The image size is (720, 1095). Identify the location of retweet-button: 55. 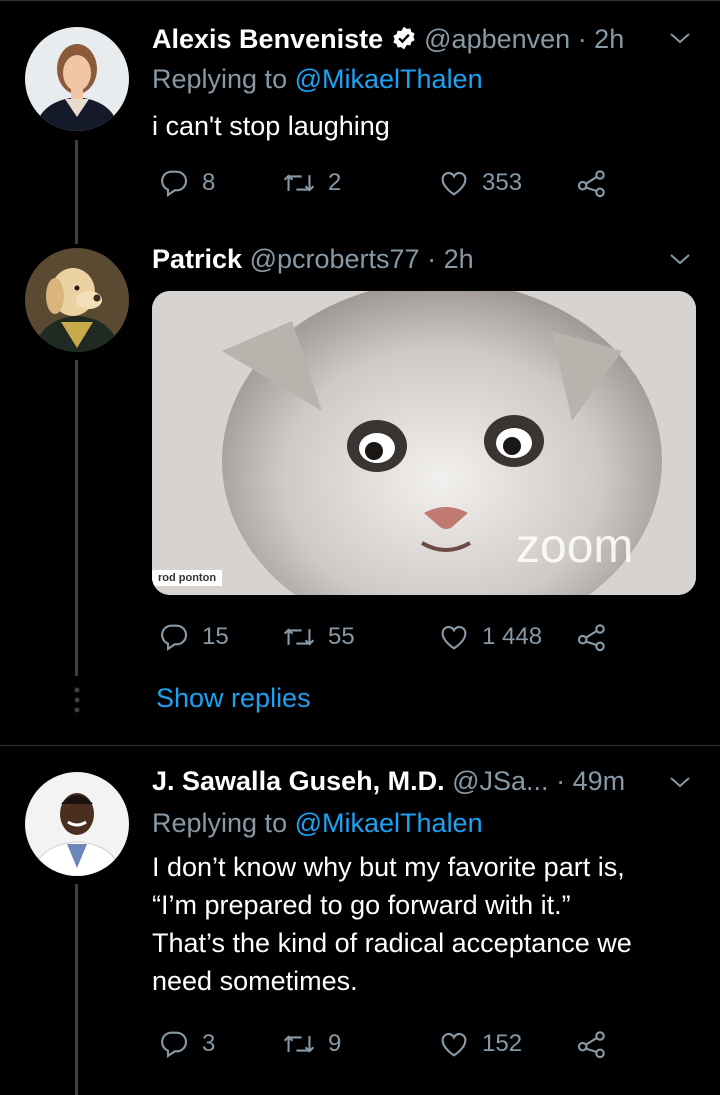
(318, 637).